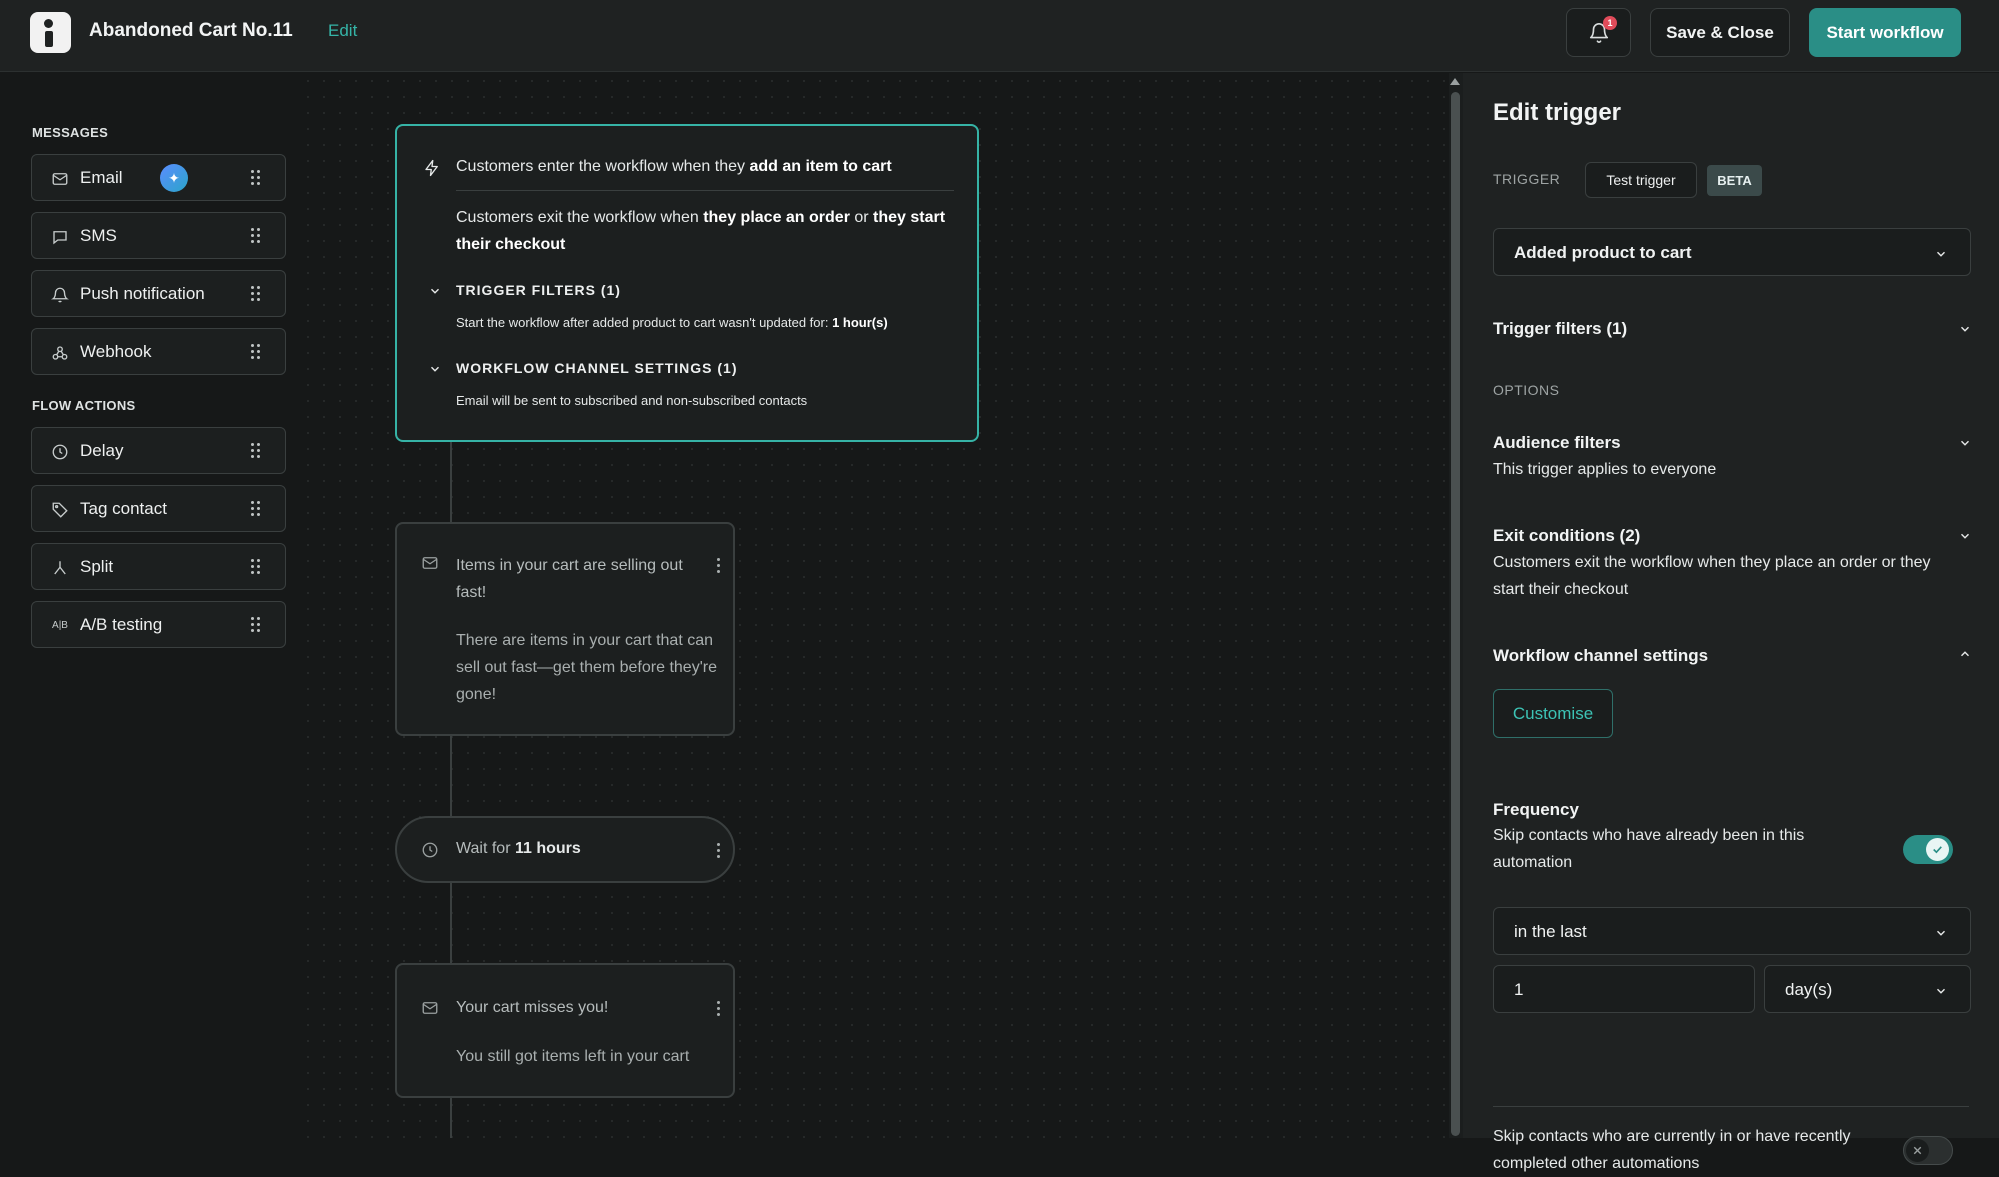 Image resolution: width=1999 pixels, height=1177 pixels. I want to click on start-workflow-button: Start workflow, so click(1885, 32).